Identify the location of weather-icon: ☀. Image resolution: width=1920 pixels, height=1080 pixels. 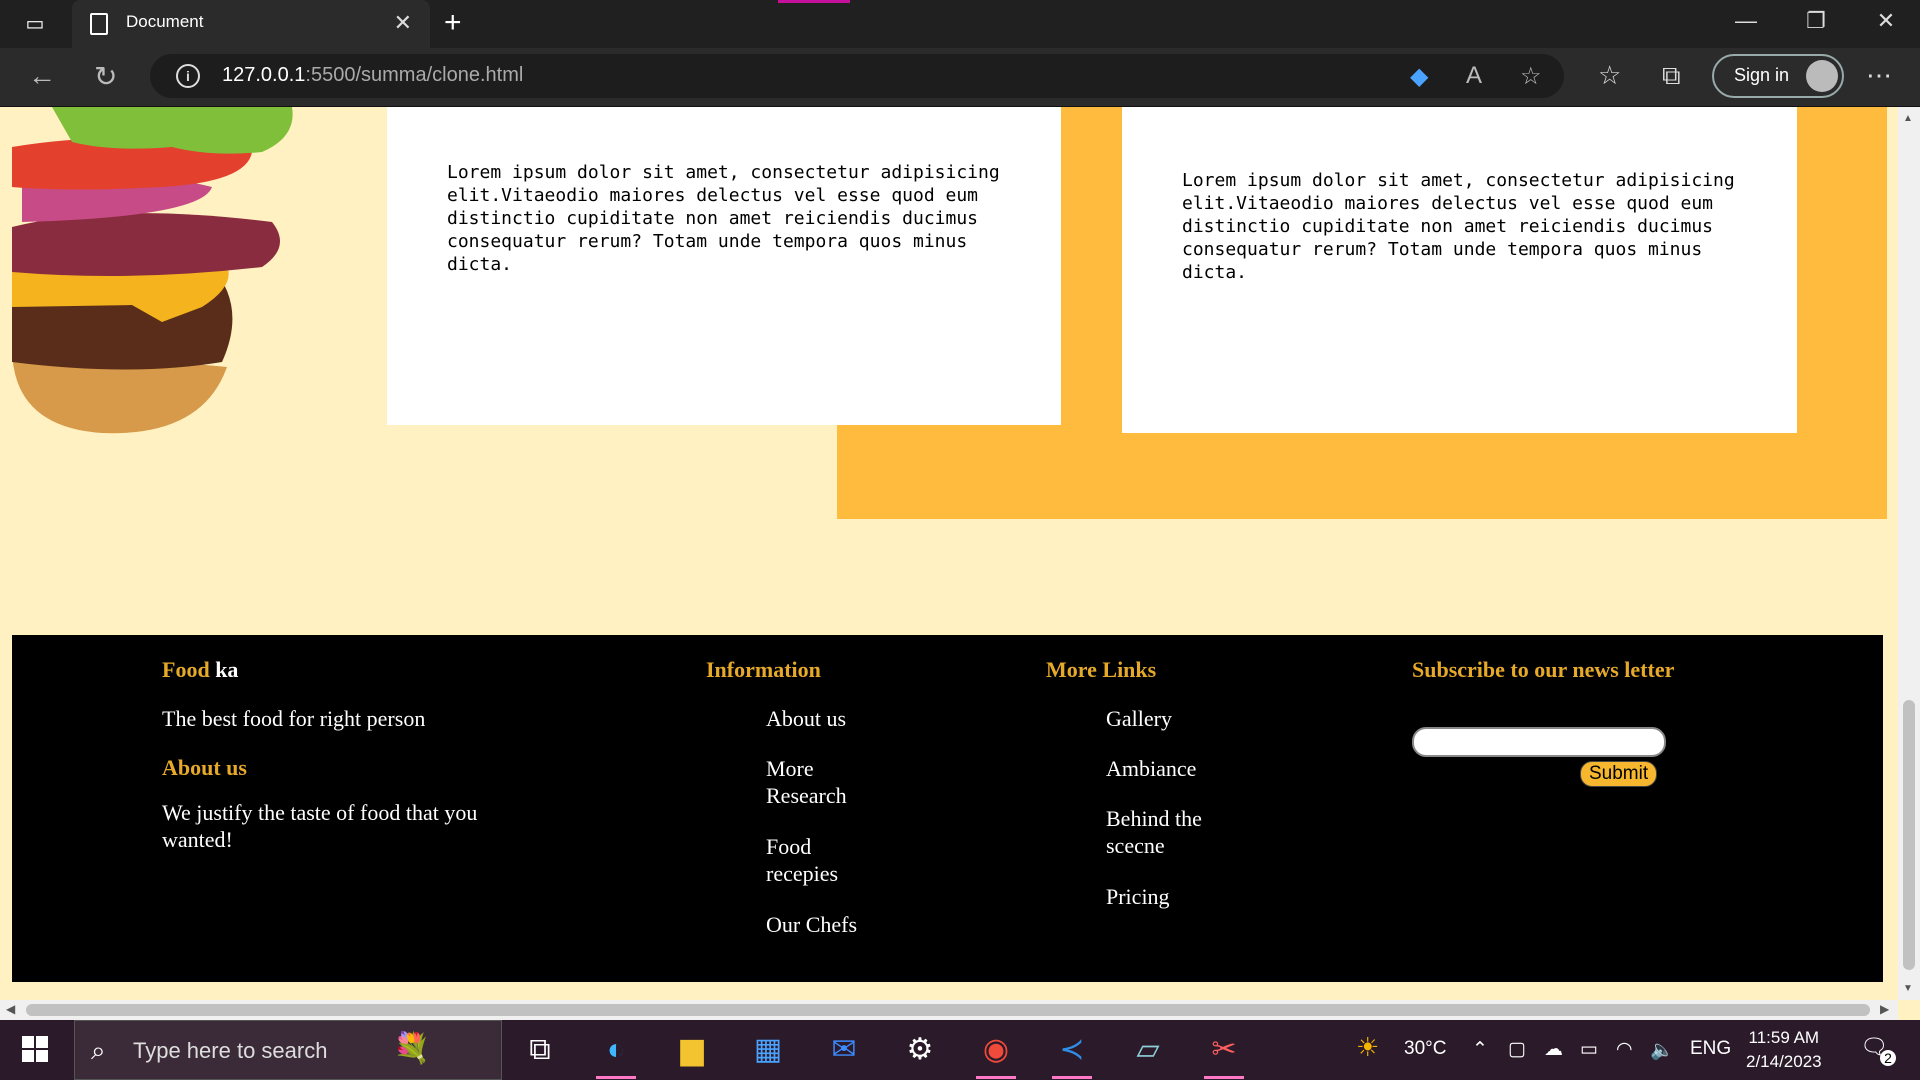
(1367, 1047).